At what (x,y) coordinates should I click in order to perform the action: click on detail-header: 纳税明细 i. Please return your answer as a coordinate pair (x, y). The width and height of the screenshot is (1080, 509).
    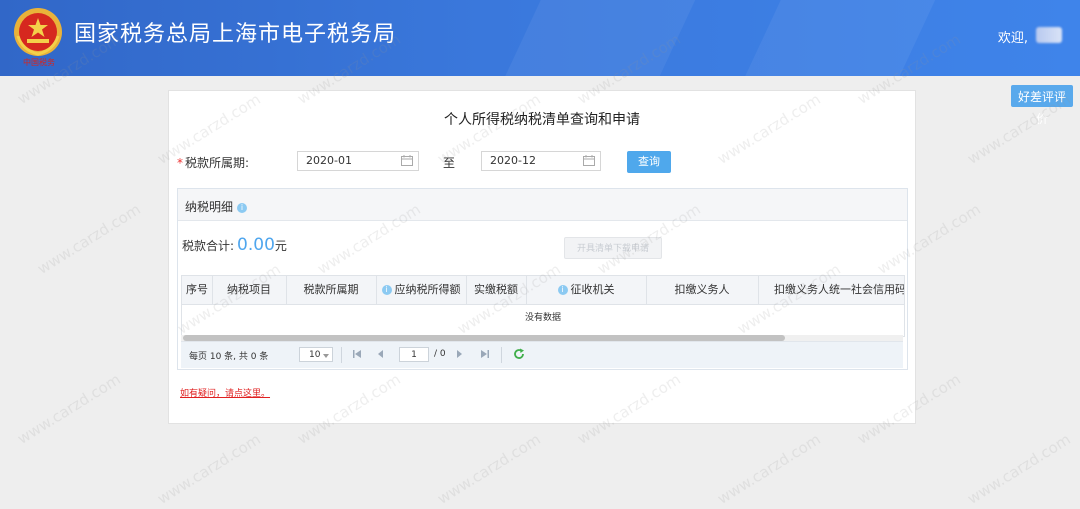
    Looking at the image, I should click on (542, 205).